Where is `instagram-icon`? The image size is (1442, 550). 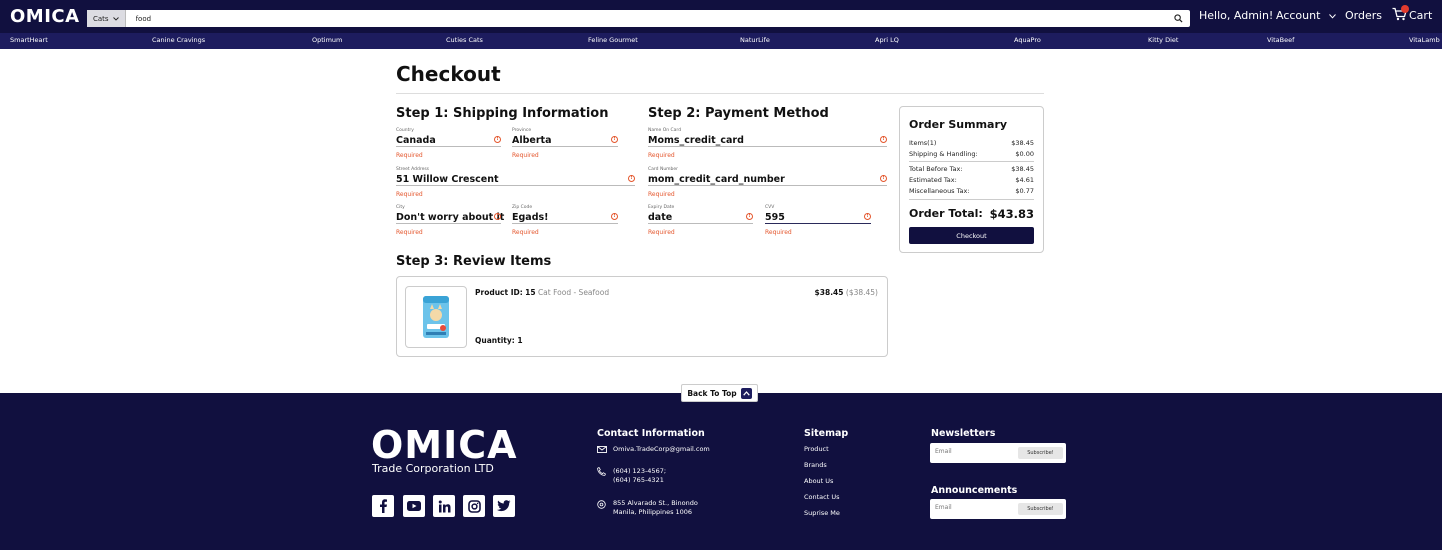
instagram-icon is located at coordinates (474, 506).